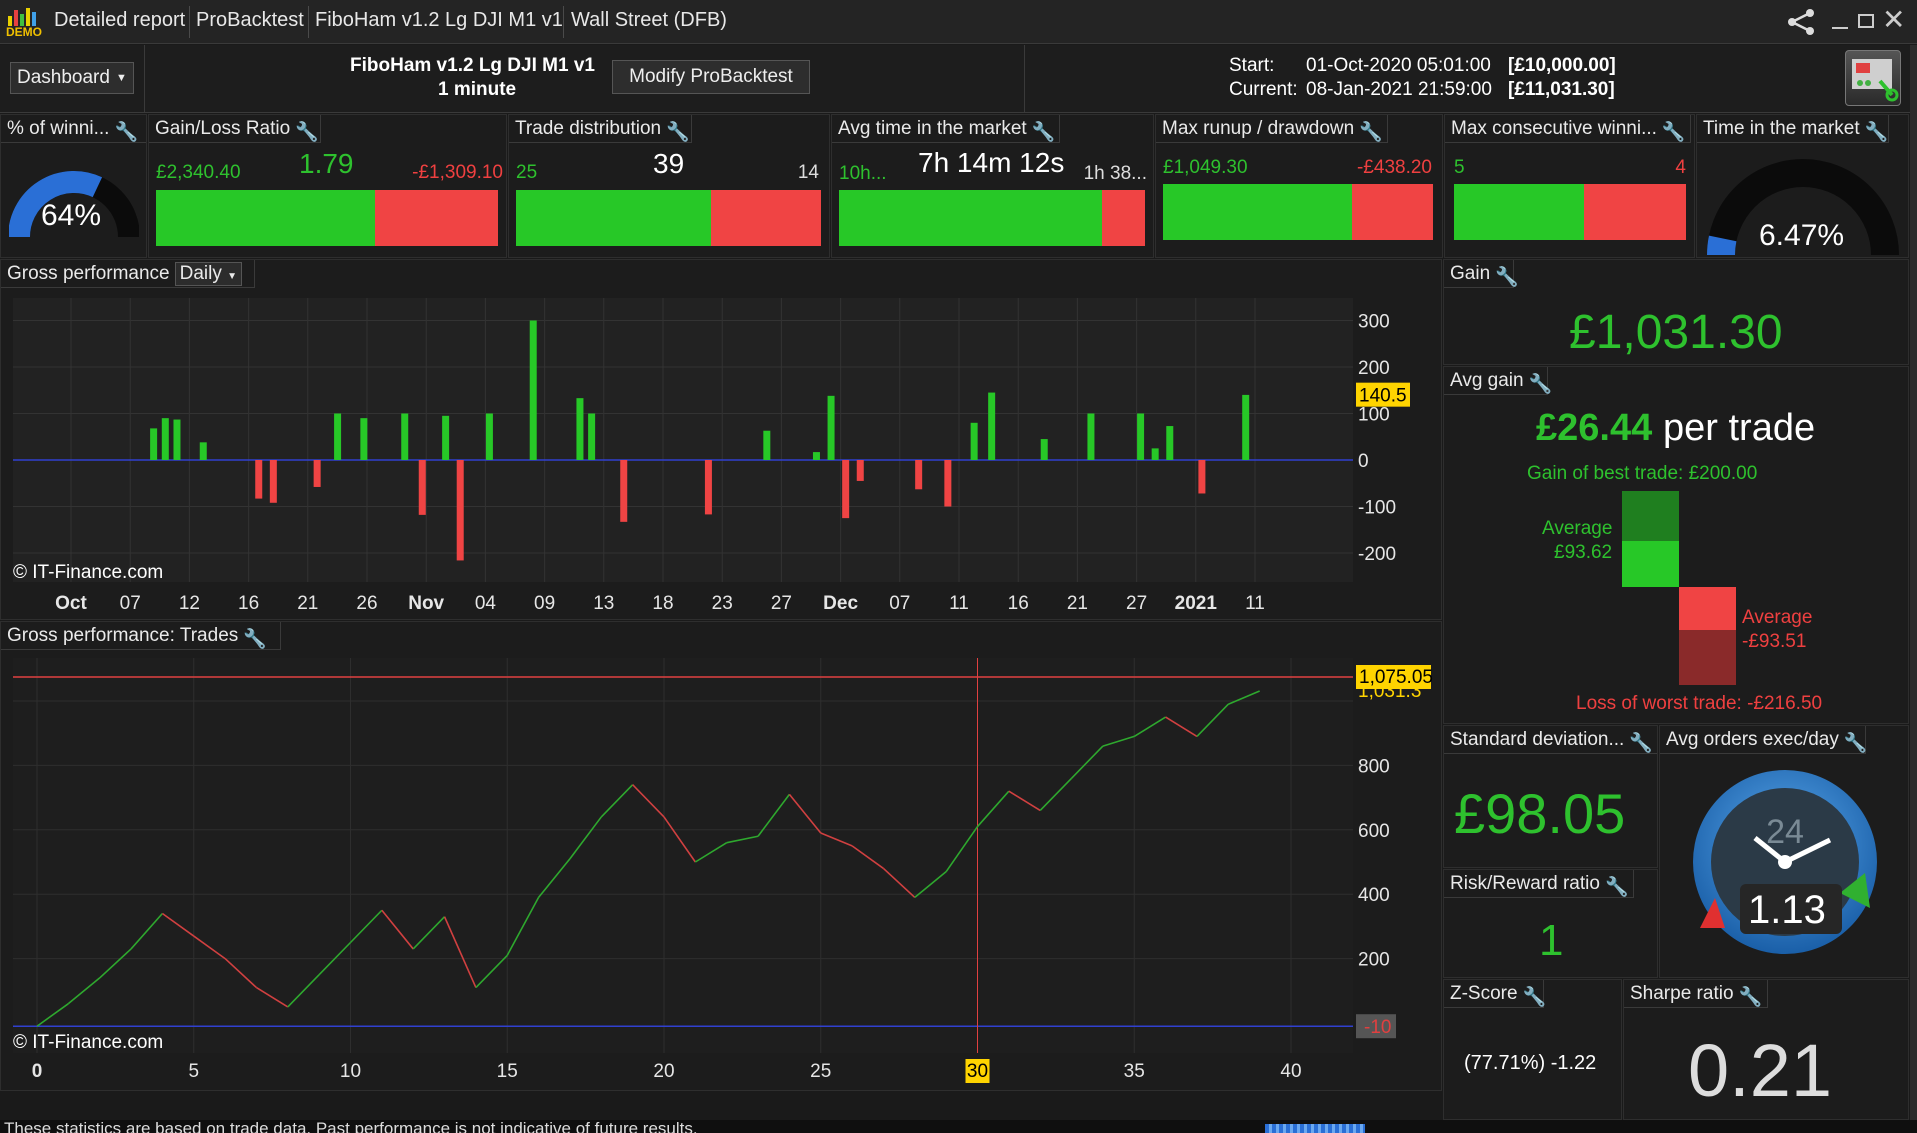  I want to click on winning-title: % of winni... 🔧, so click(73, 129).